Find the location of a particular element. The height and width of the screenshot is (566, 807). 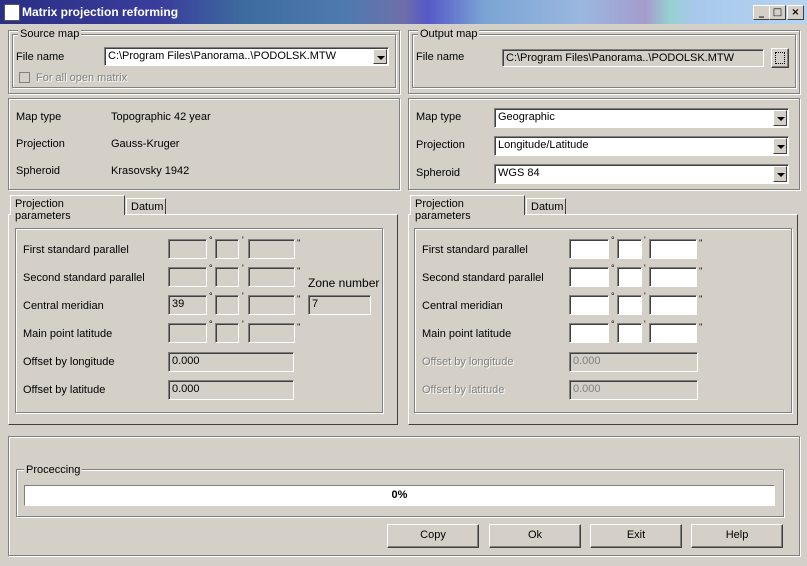

output-offset-lon-value: 0.000 is located at coordinates (587, 361).